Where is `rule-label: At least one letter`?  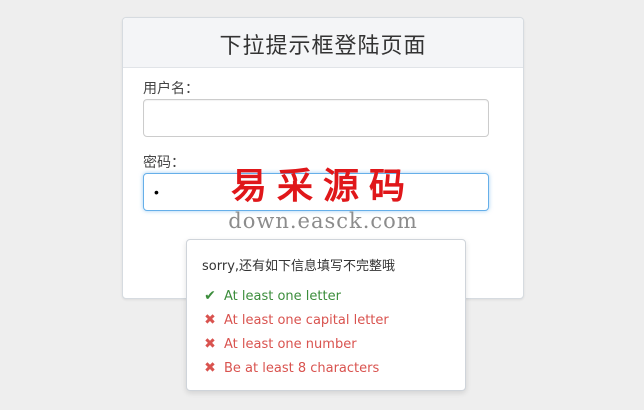
rule-label: At least one letter is located at coordinates (282, 296).